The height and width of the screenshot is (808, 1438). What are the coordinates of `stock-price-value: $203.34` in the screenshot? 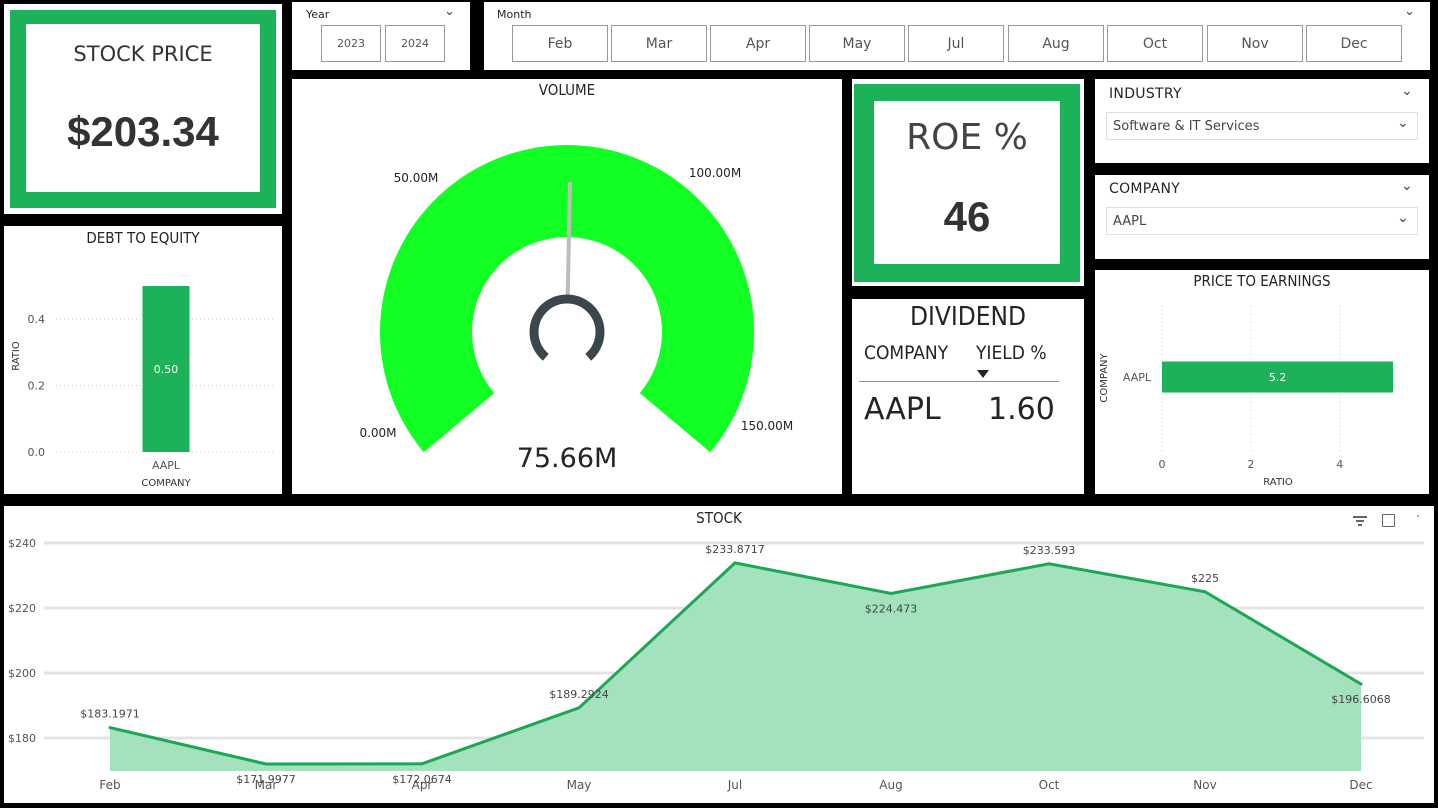 It's located at (143, 131).